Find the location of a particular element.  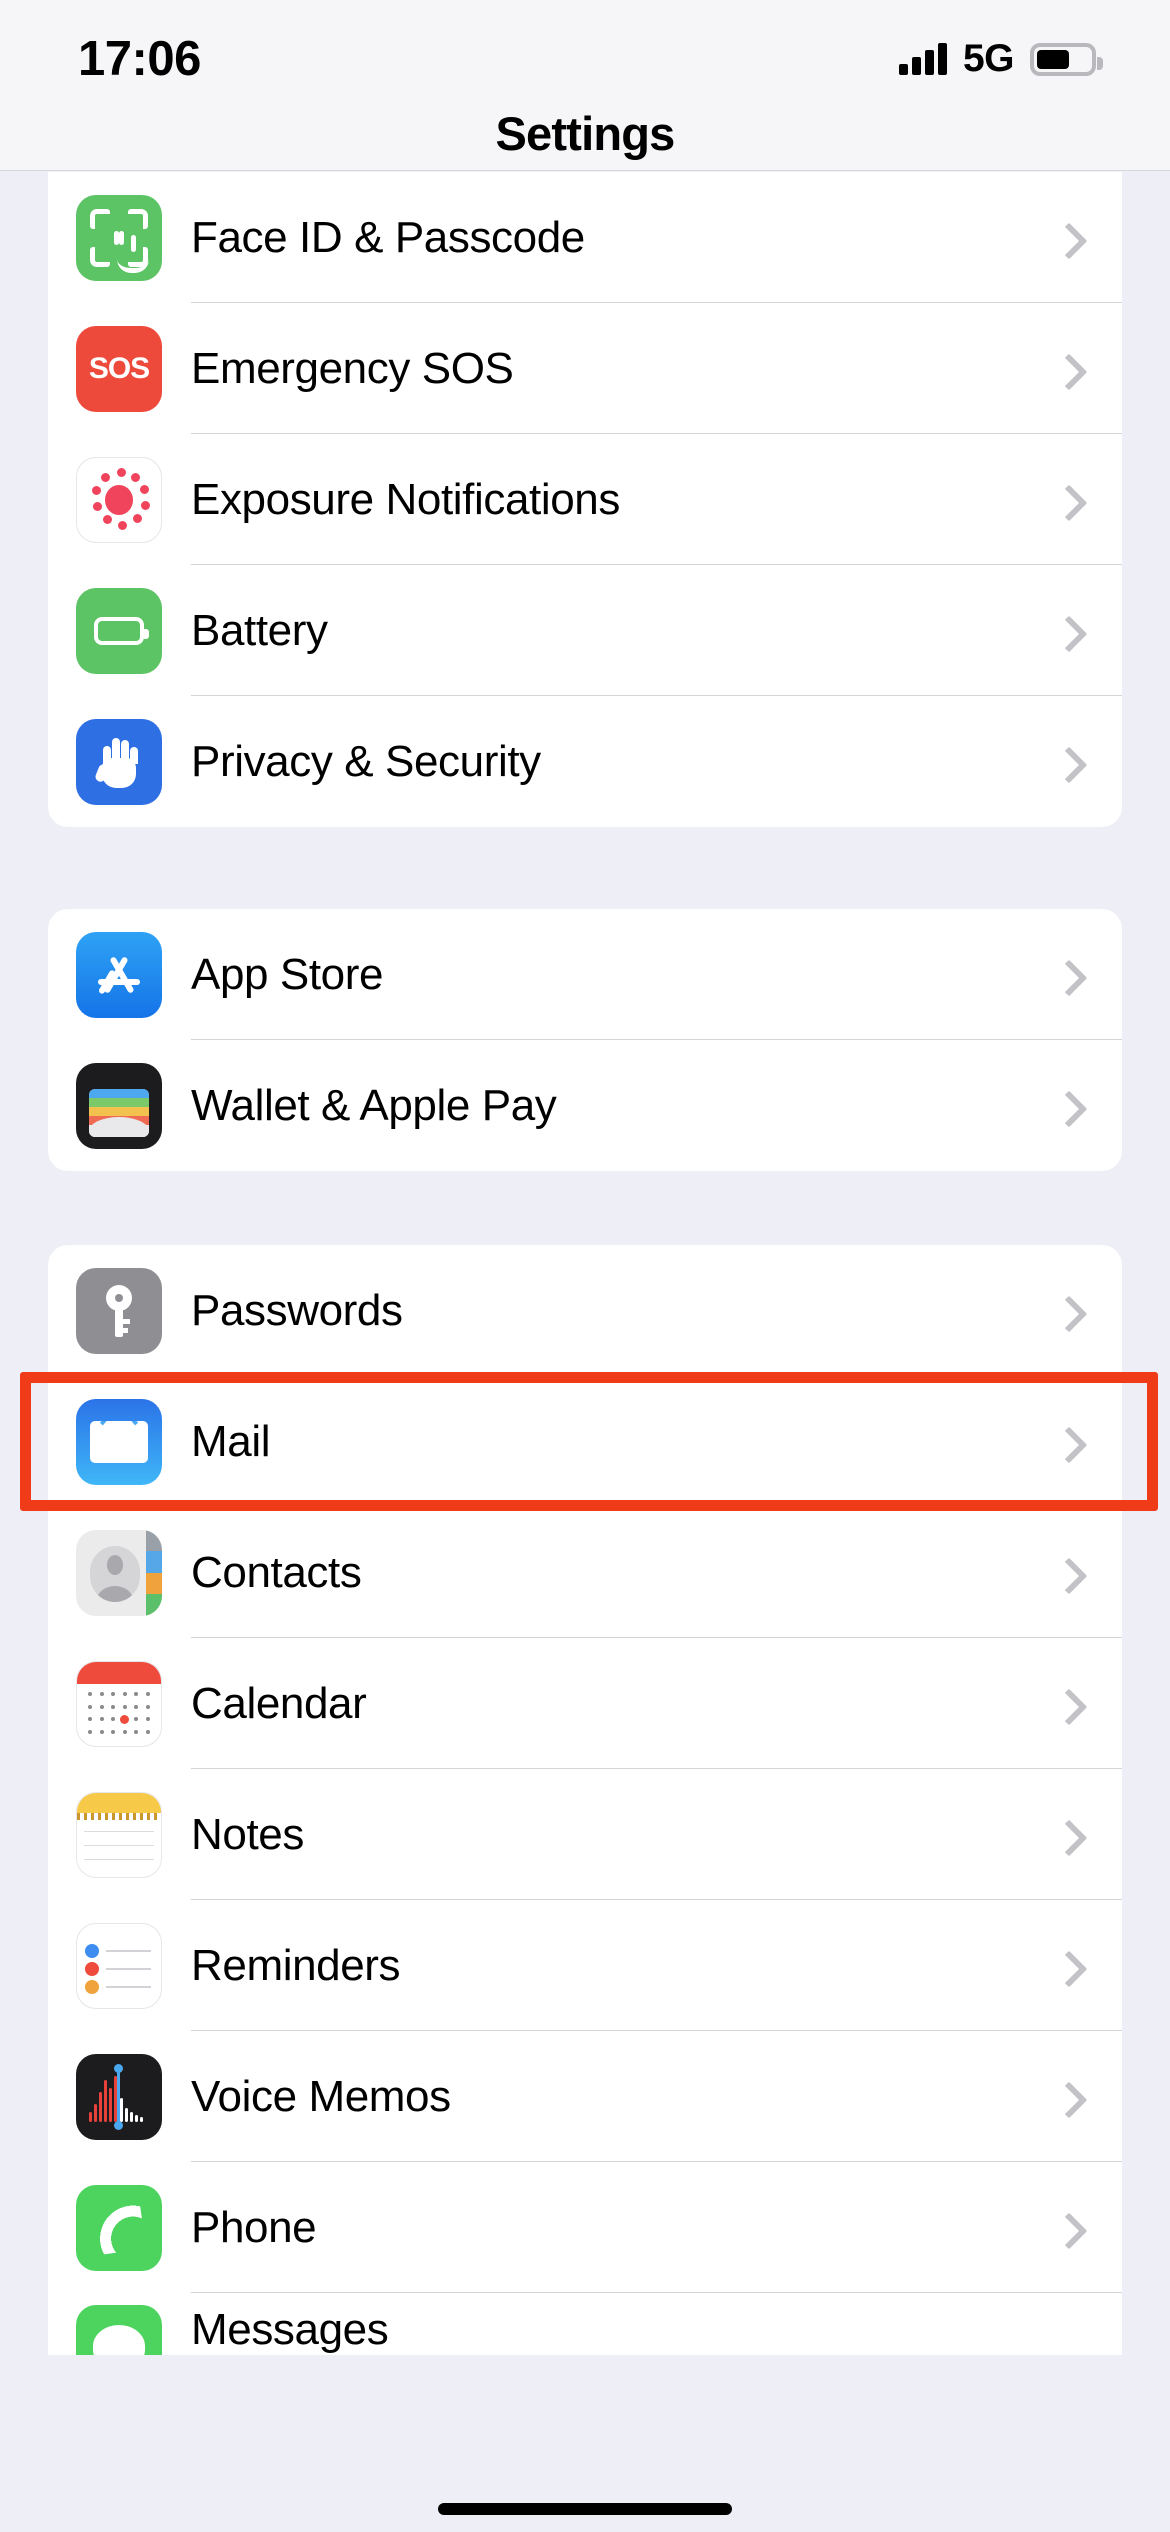

settings-row-privacy-security: Privacy & Security is located at coordinates (585, 761).